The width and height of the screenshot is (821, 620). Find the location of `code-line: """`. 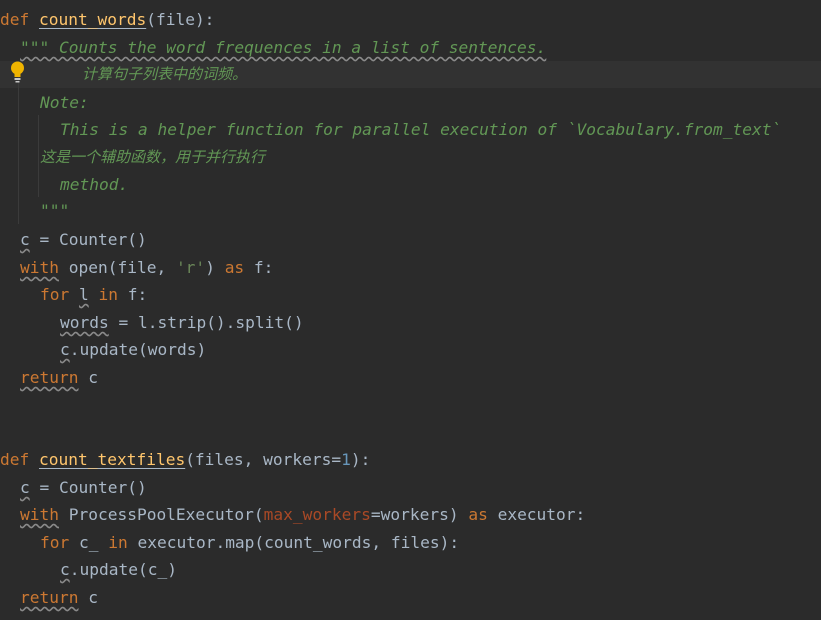

code-line: """ is located at coordinates (54, 210).